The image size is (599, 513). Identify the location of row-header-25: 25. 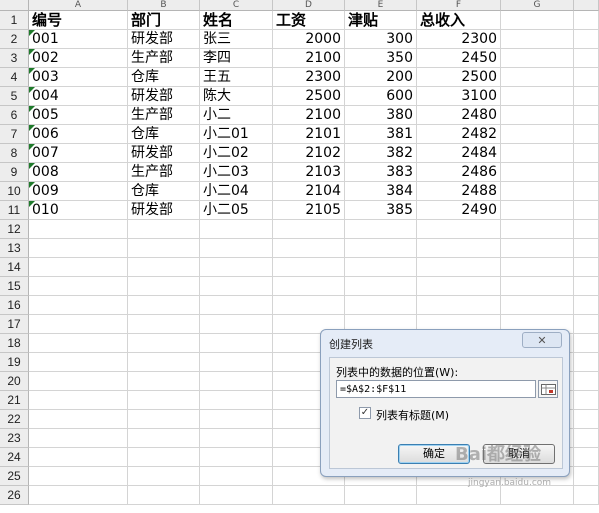
(14, 476).